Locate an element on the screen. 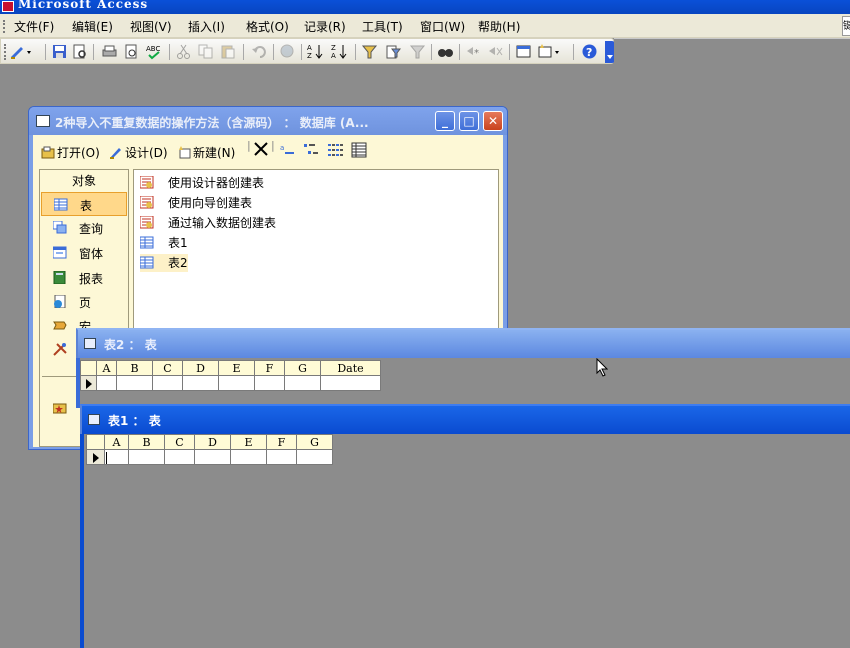 The image size is (850, 648). menu-insert: 插入(I) is located at coordinates (206, 26).